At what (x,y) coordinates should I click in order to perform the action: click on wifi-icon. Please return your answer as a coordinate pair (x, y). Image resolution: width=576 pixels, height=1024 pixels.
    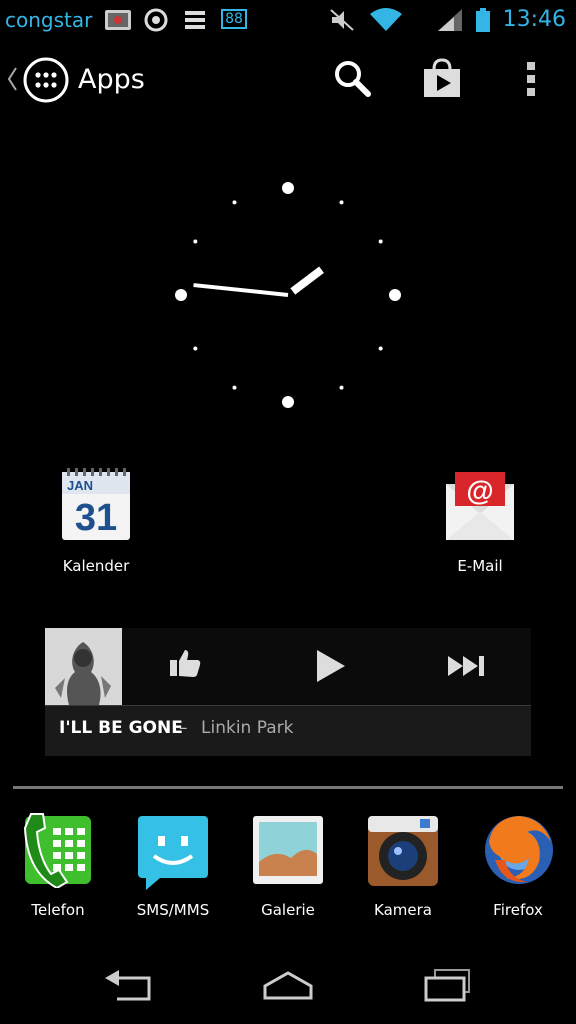
    Looking at the image, I should click on (386, 19).